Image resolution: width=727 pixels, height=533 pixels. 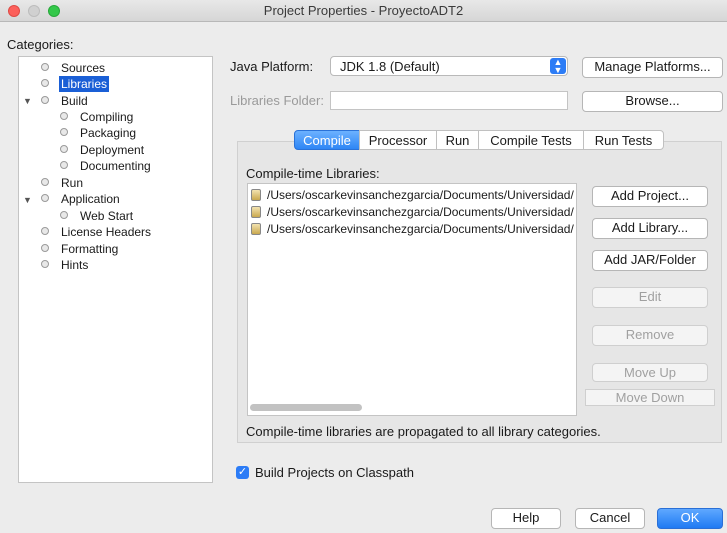 What do you see at coordinates (449, 100) in the screenshot?
I see `libraries-folder-field` at bounding box center [449, 100].